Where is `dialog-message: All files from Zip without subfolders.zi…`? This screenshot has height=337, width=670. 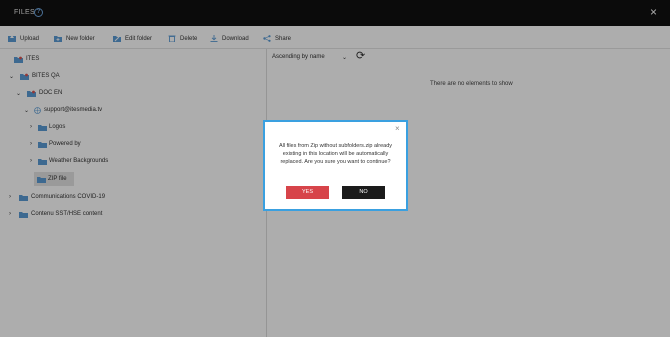
dialog-message: All files from Zip without subfolders.zi… is located at coordinates (335, 154).